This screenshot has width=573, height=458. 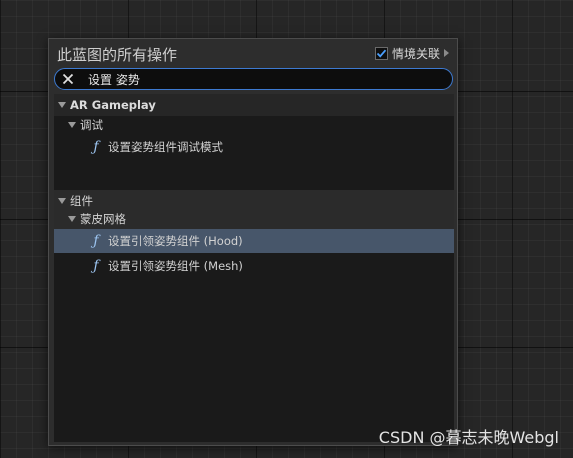 What do you see at coordinates (81, 201) in the screenshot?
I see `category-label: 组件` at bounding box center [81, 201].